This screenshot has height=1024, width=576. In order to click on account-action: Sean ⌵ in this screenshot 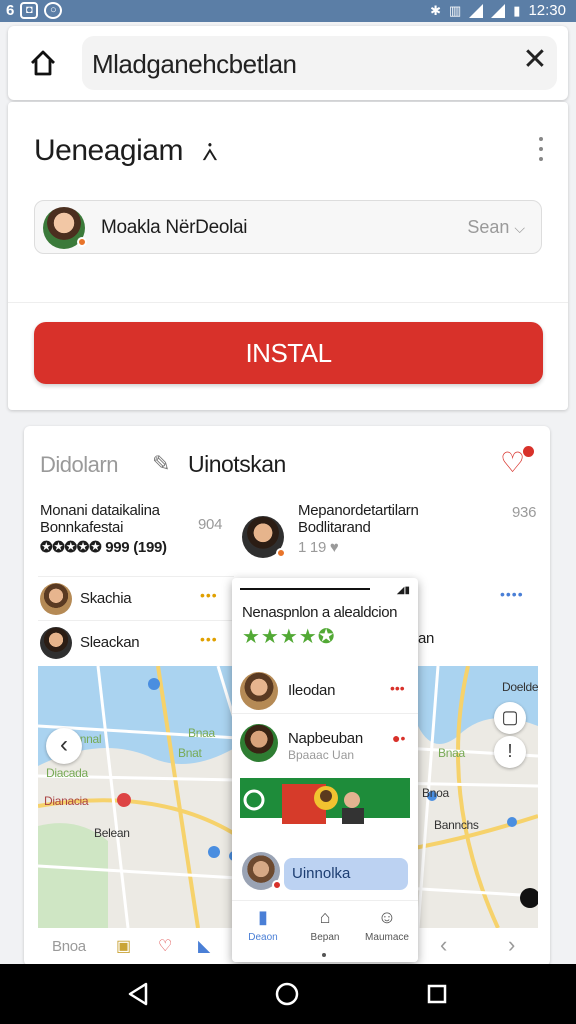, I will do `click(496, 227)`.